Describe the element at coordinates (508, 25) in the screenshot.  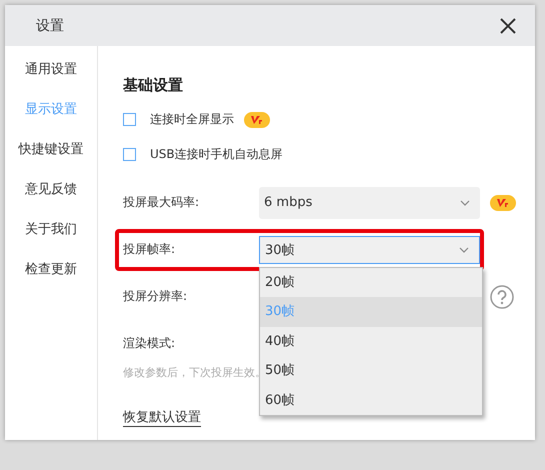
I see `close-icon` at that location.